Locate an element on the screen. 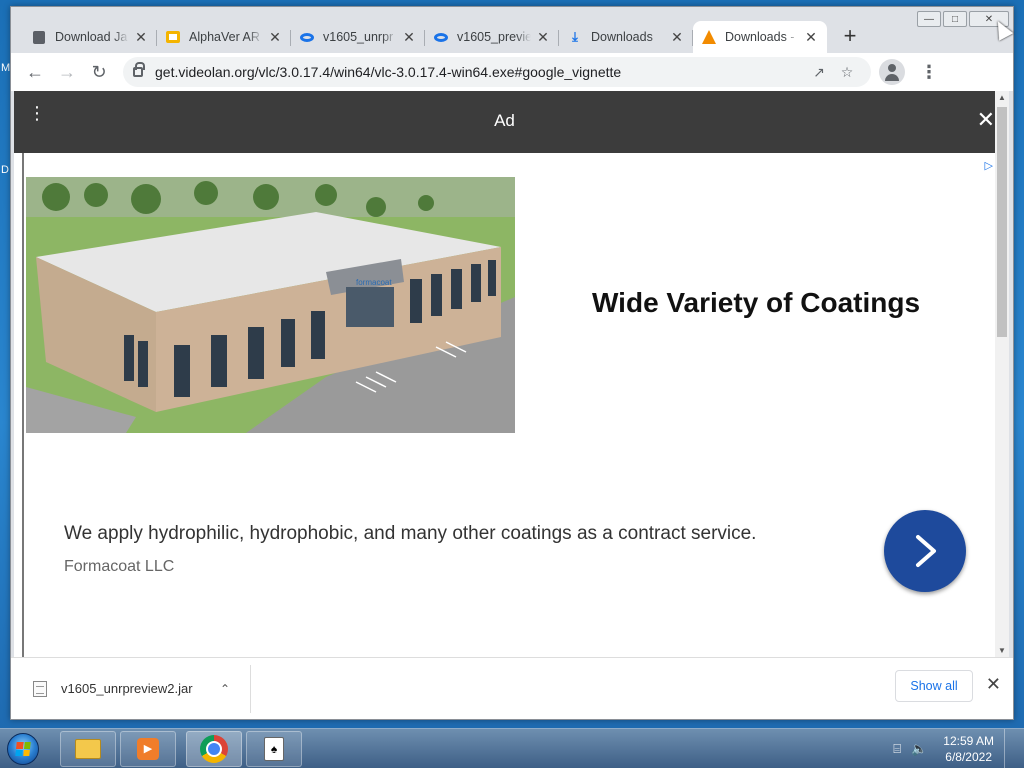  taskbar-chrome is located at coordinates (214, 748).